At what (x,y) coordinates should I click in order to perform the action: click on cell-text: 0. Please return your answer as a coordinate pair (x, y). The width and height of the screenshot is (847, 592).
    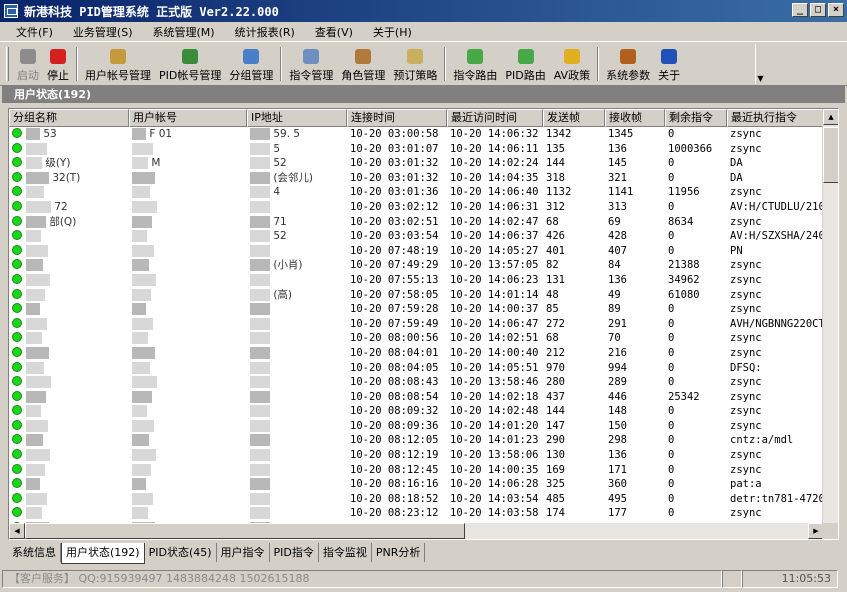
    Looking at the image, I should click on (671, 352).